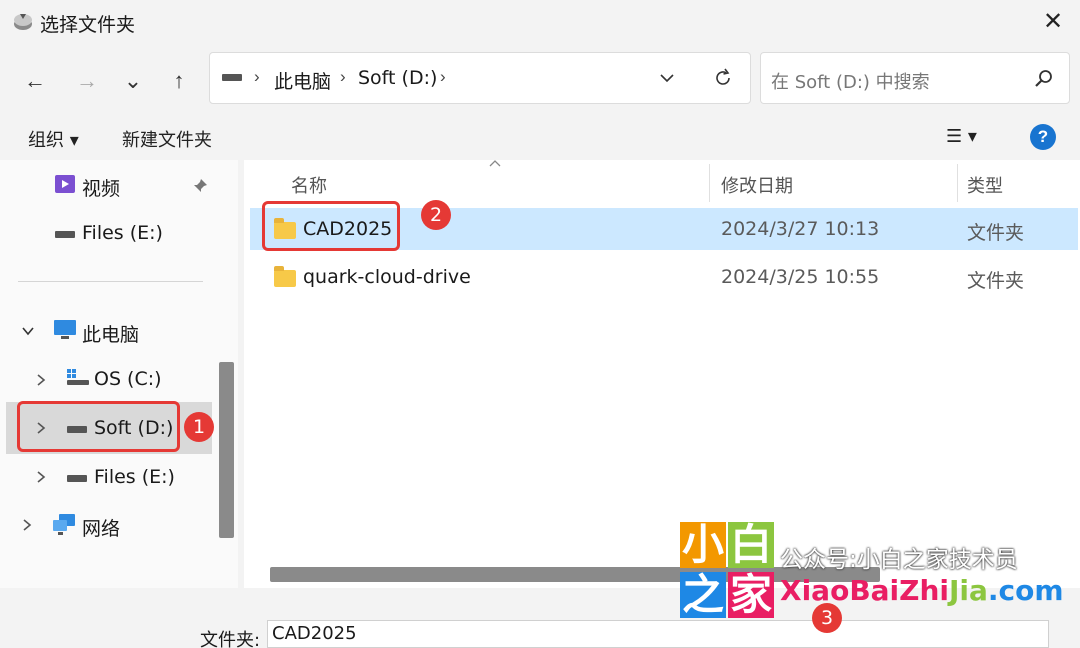  Describe the element at coordinates (540, 22) in the screenshot. I see `title-bar` at that location.